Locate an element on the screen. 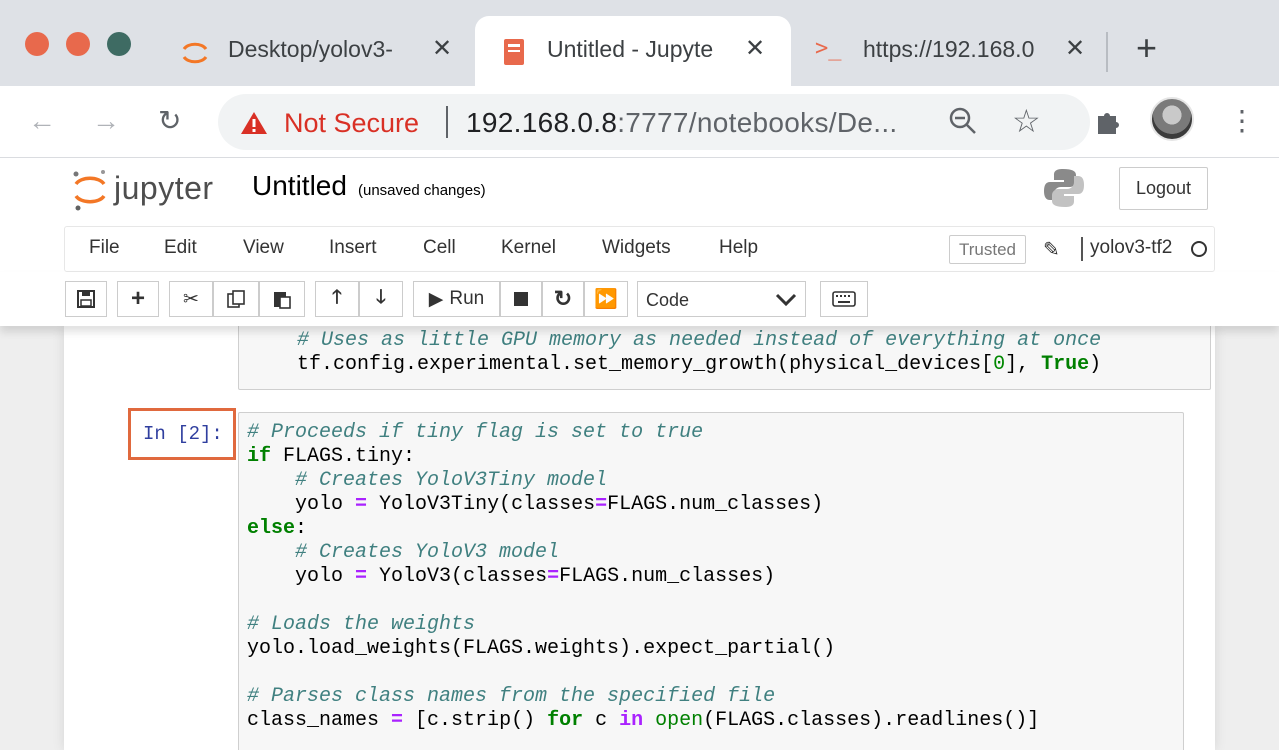  tab-divider is located at coordinates (1107, 52).